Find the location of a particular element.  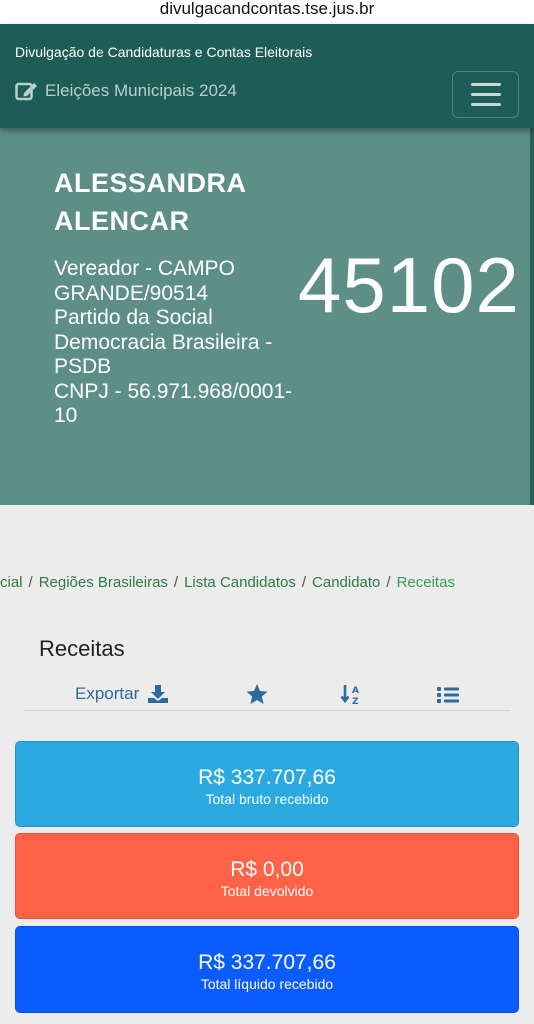

election-title: Eleições Municipais 2024 is located at coordinates (126, 91).